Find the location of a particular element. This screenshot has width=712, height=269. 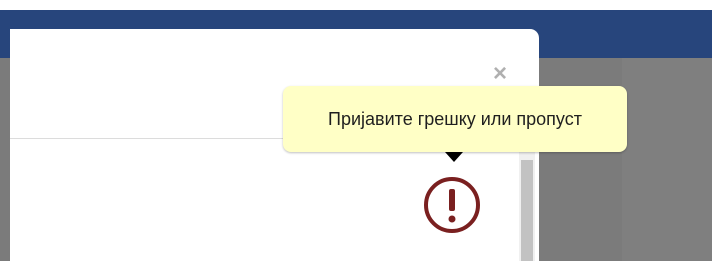

close-icon: × is located at coordinates (499, 73).